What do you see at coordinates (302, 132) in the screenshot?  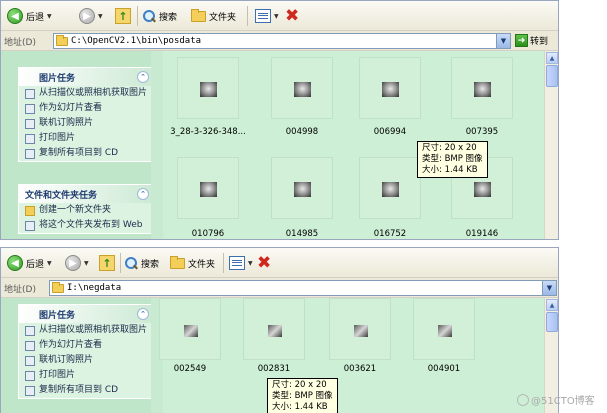 I see `file-name: 004998` at bounding box center [302, 132].